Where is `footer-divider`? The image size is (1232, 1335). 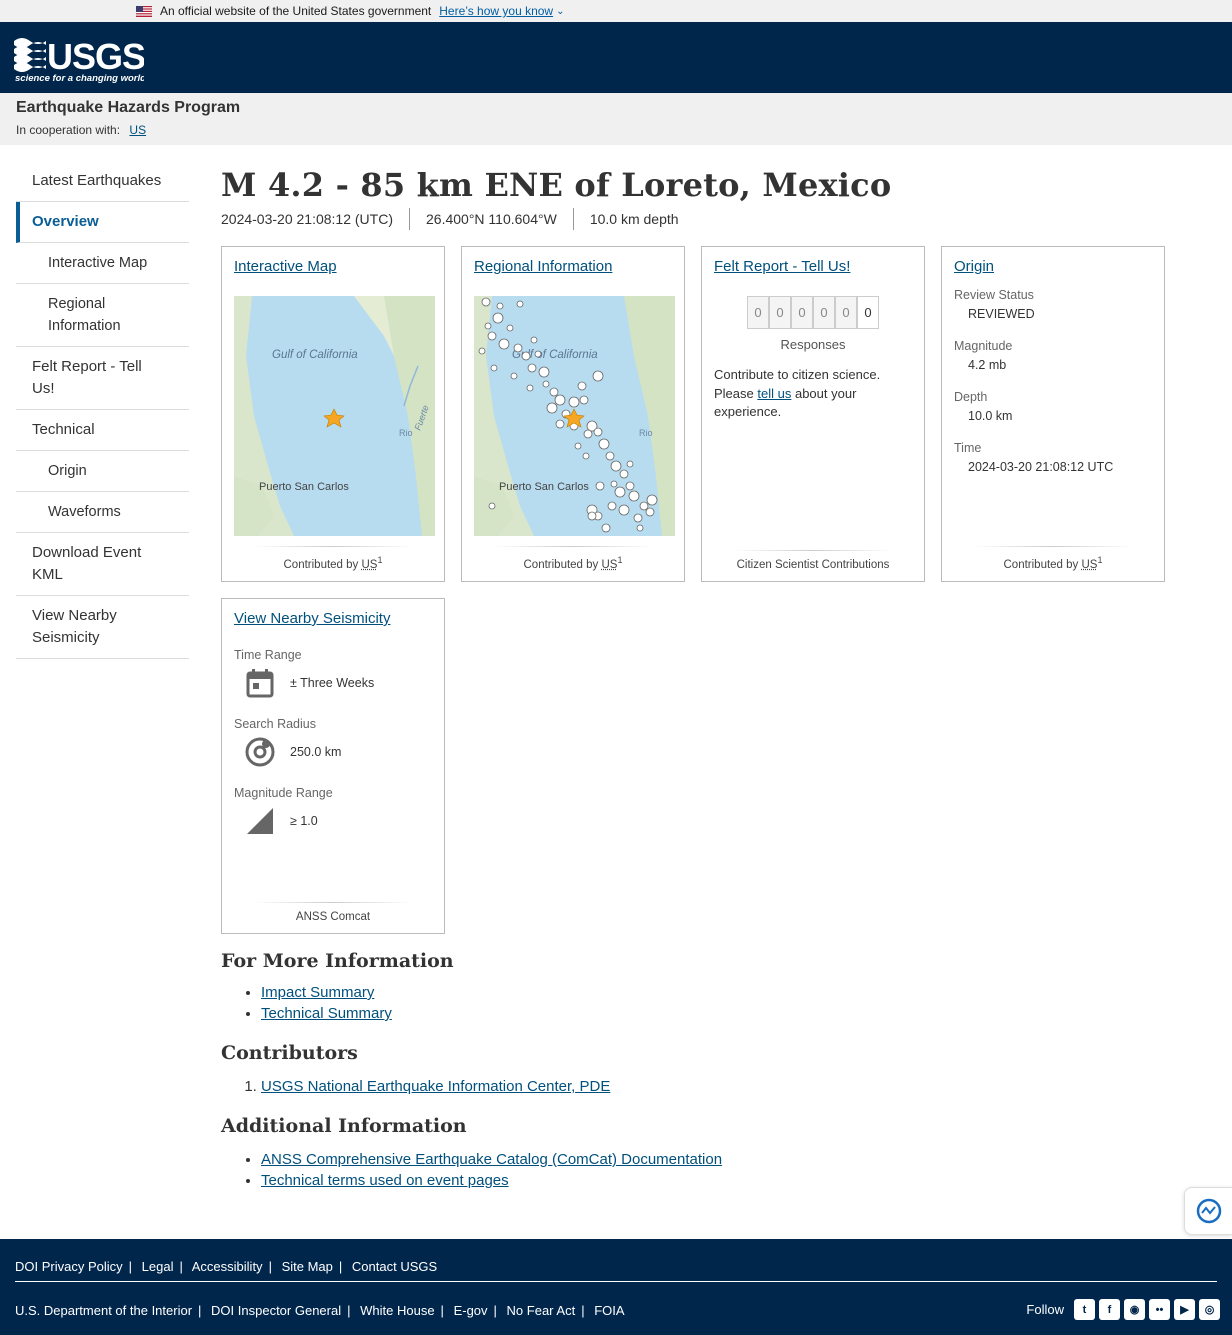
footer-divider is located at coordinates (616, 1281).